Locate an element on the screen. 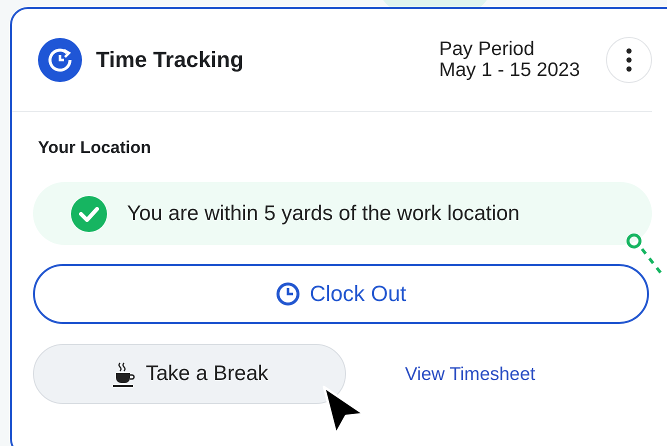 This screenshot has width=667, height=446. coffee-cup-icon is located at coordinates (123, 374).